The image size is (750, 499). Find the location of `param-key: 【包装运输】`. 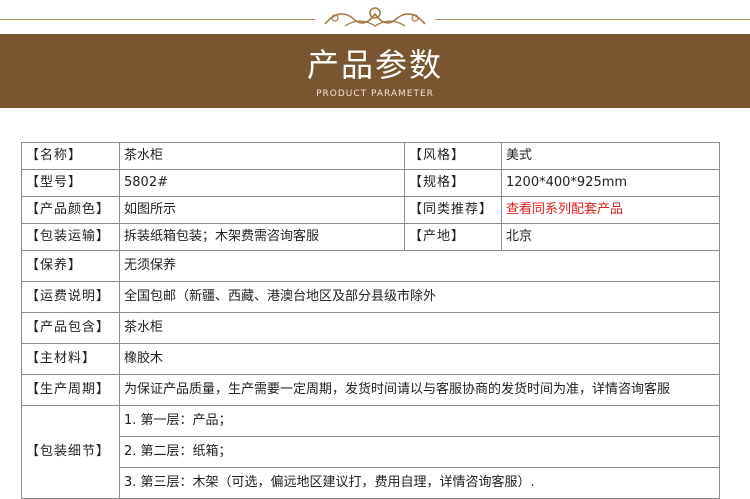

param-key: 【包装运输】 is located at coordinates (70, 237).